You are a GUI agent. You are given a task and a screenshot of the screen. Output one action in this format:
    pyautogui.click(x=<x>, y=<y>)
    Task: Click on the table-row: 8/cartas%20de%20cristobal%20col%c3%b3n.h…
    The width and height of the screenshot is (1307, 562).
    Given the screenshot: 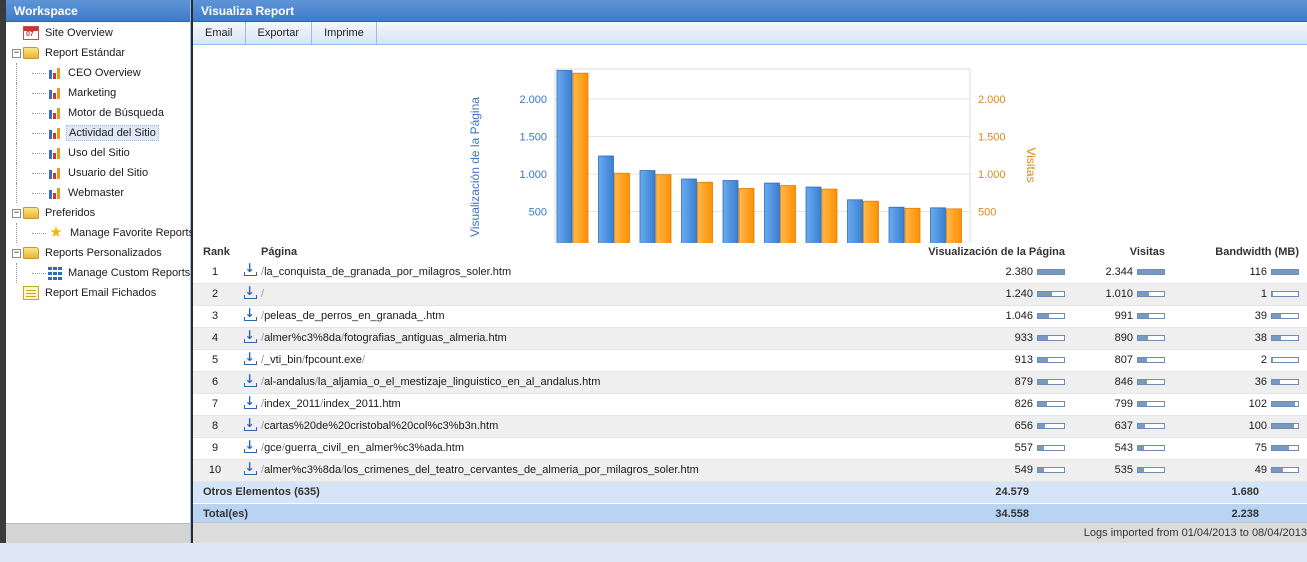 What is the action you would take?
    pyautogui.click(x=750, y=426)
    